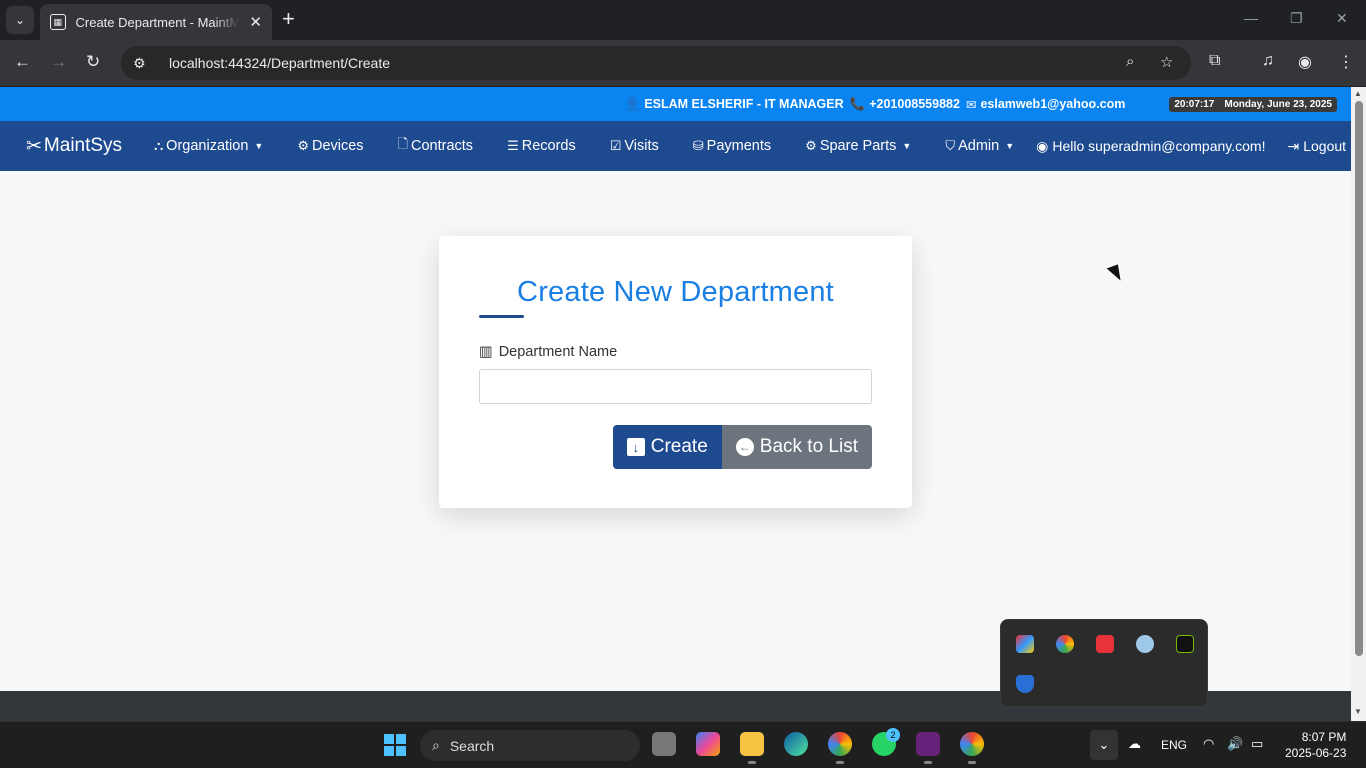 The width and height of the screenshot is (1366, 768). I want to click on restore-icon: ❐, so click(1296, 18).